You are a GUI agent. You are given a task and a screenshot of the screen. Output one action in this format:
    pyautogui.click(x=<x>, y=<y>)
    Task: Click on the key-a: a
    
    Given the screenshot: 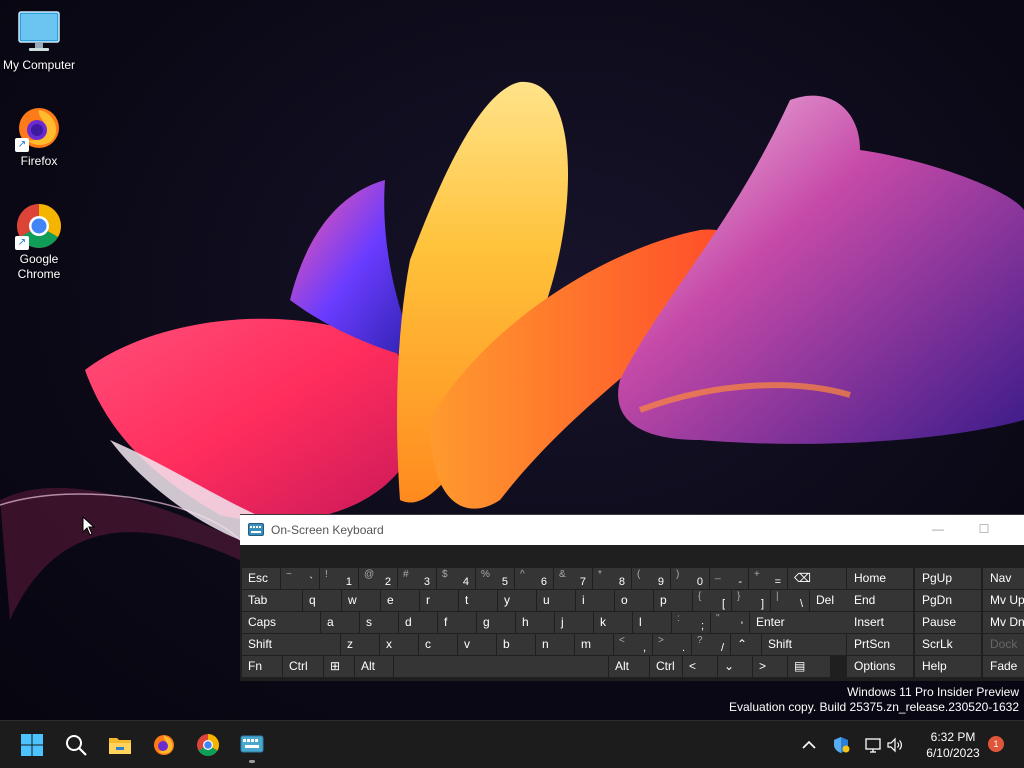 What is the action you would take?
    pyautogui.click(x=340, y=622)
    